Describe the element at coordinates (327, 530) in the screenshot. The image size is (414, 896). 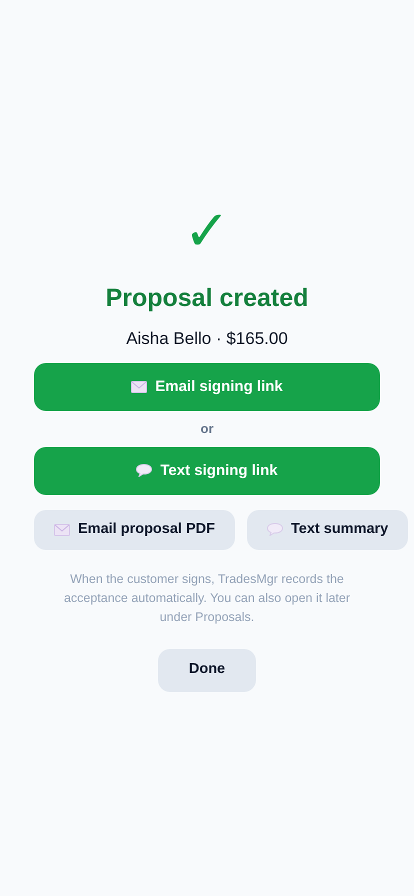
I see `secondary-action-button: Text summary` at that location.